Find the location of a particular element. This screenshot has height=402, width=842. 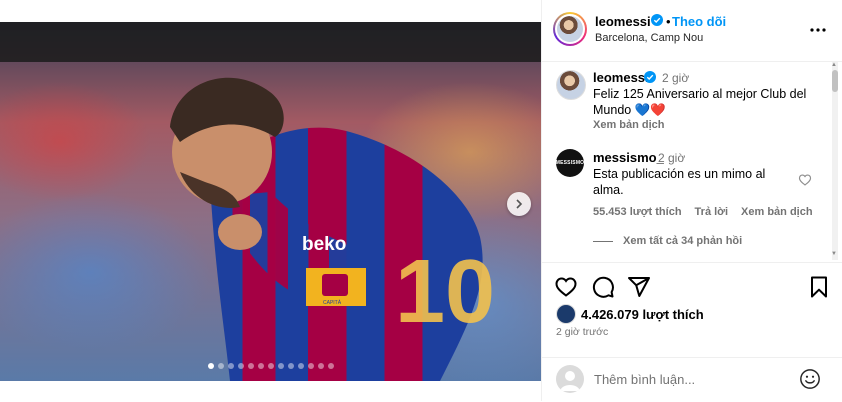

add-comment-bar is located at coordinates (692, 379).